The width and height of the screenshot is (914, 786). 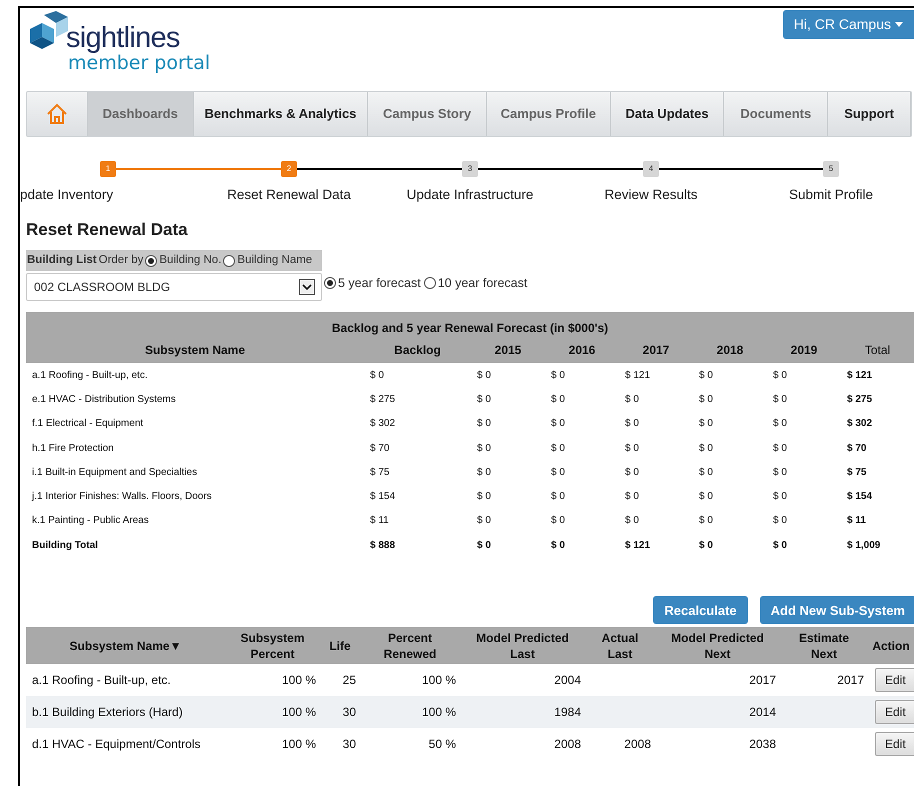 I want to click on table-cell-text: $ 302, so click(x=382, y=424).